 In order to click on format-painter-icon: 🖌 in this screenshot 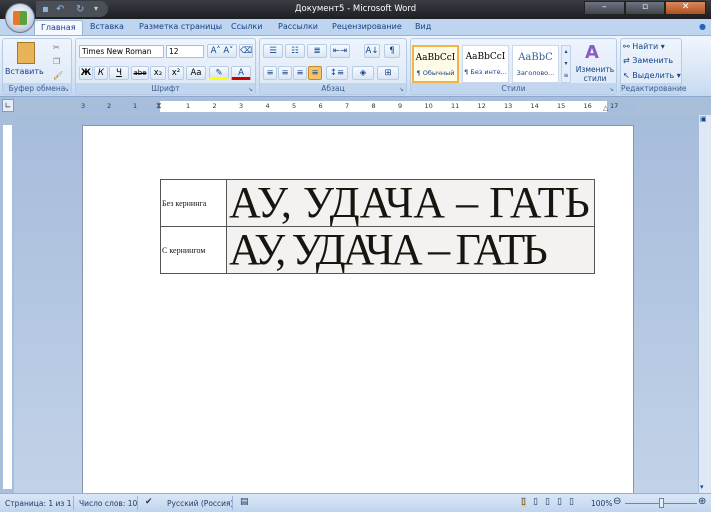, I will do `click(58, 75)`.